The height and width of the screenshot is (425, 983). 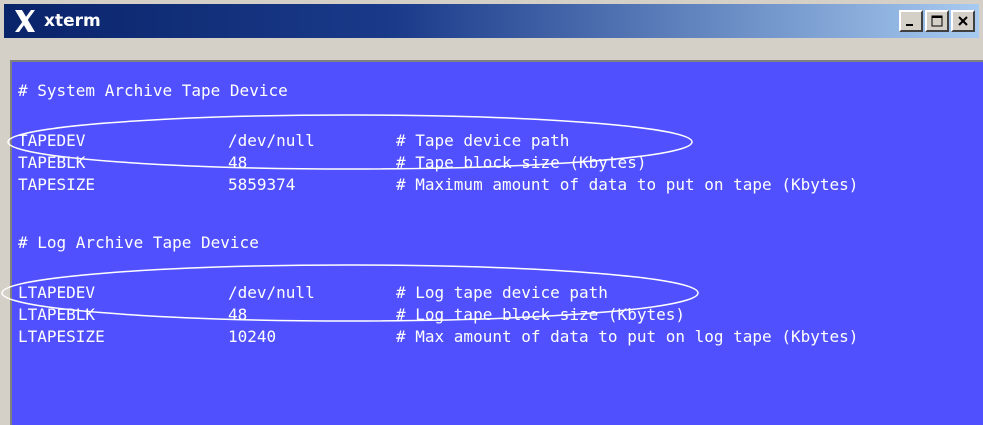 I want to click on close-button, so click(x=963, y=21).